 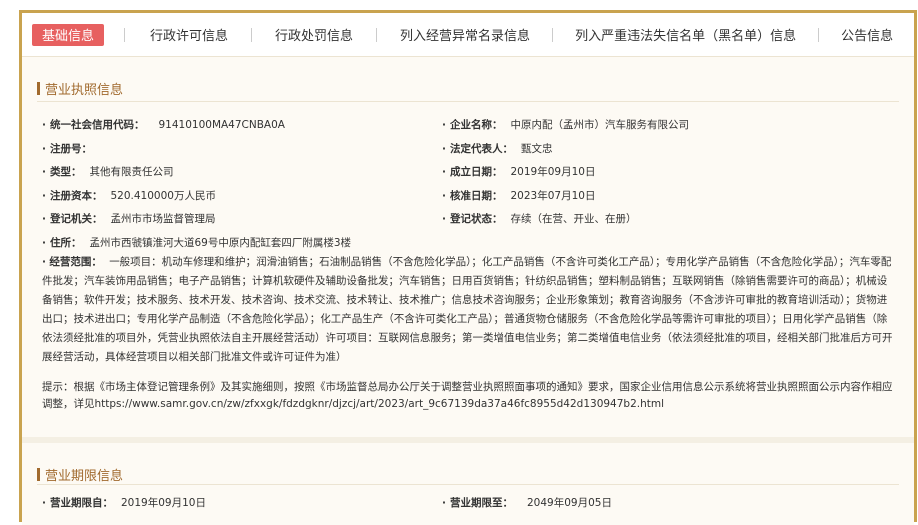 I want to click on tab-abnormal-list: 列入经营异常名录信息, so click(x=465, y=35).